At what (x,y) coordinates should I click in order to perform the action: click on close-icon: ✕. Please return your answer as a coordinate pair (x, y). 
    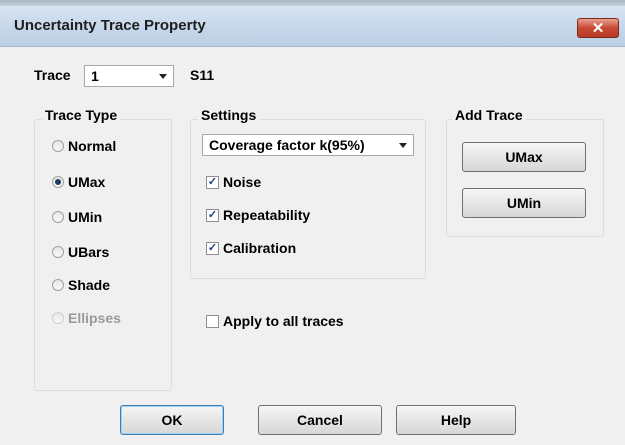
    Looking at the image, I should click on (598, 28).